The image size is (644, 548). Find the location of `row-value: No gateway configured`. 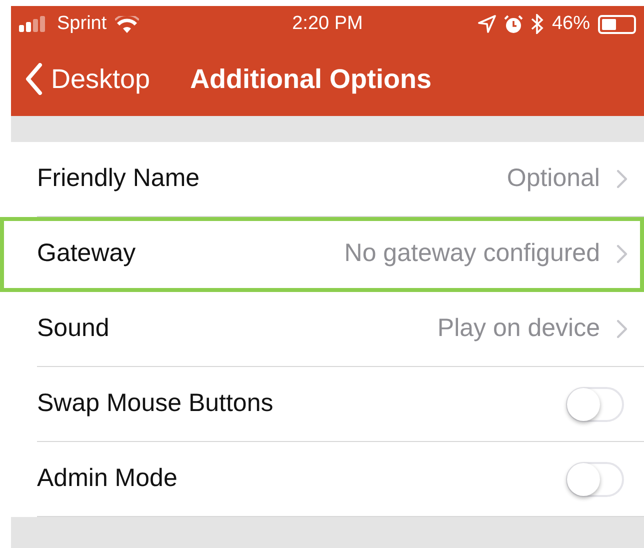

row-value: No gateway configured is located at coordinates (472, 254).